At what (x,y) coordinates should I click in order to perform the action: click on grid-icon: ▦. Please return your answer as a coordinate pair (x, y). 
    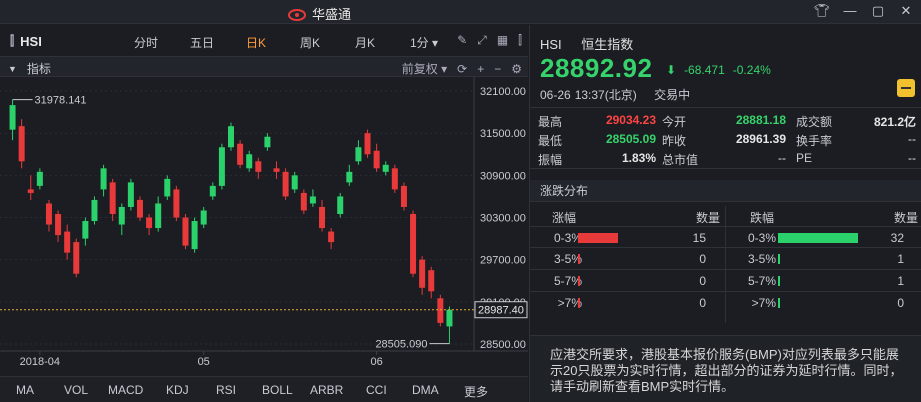
    Looking at the image, I should click on (502, 40).